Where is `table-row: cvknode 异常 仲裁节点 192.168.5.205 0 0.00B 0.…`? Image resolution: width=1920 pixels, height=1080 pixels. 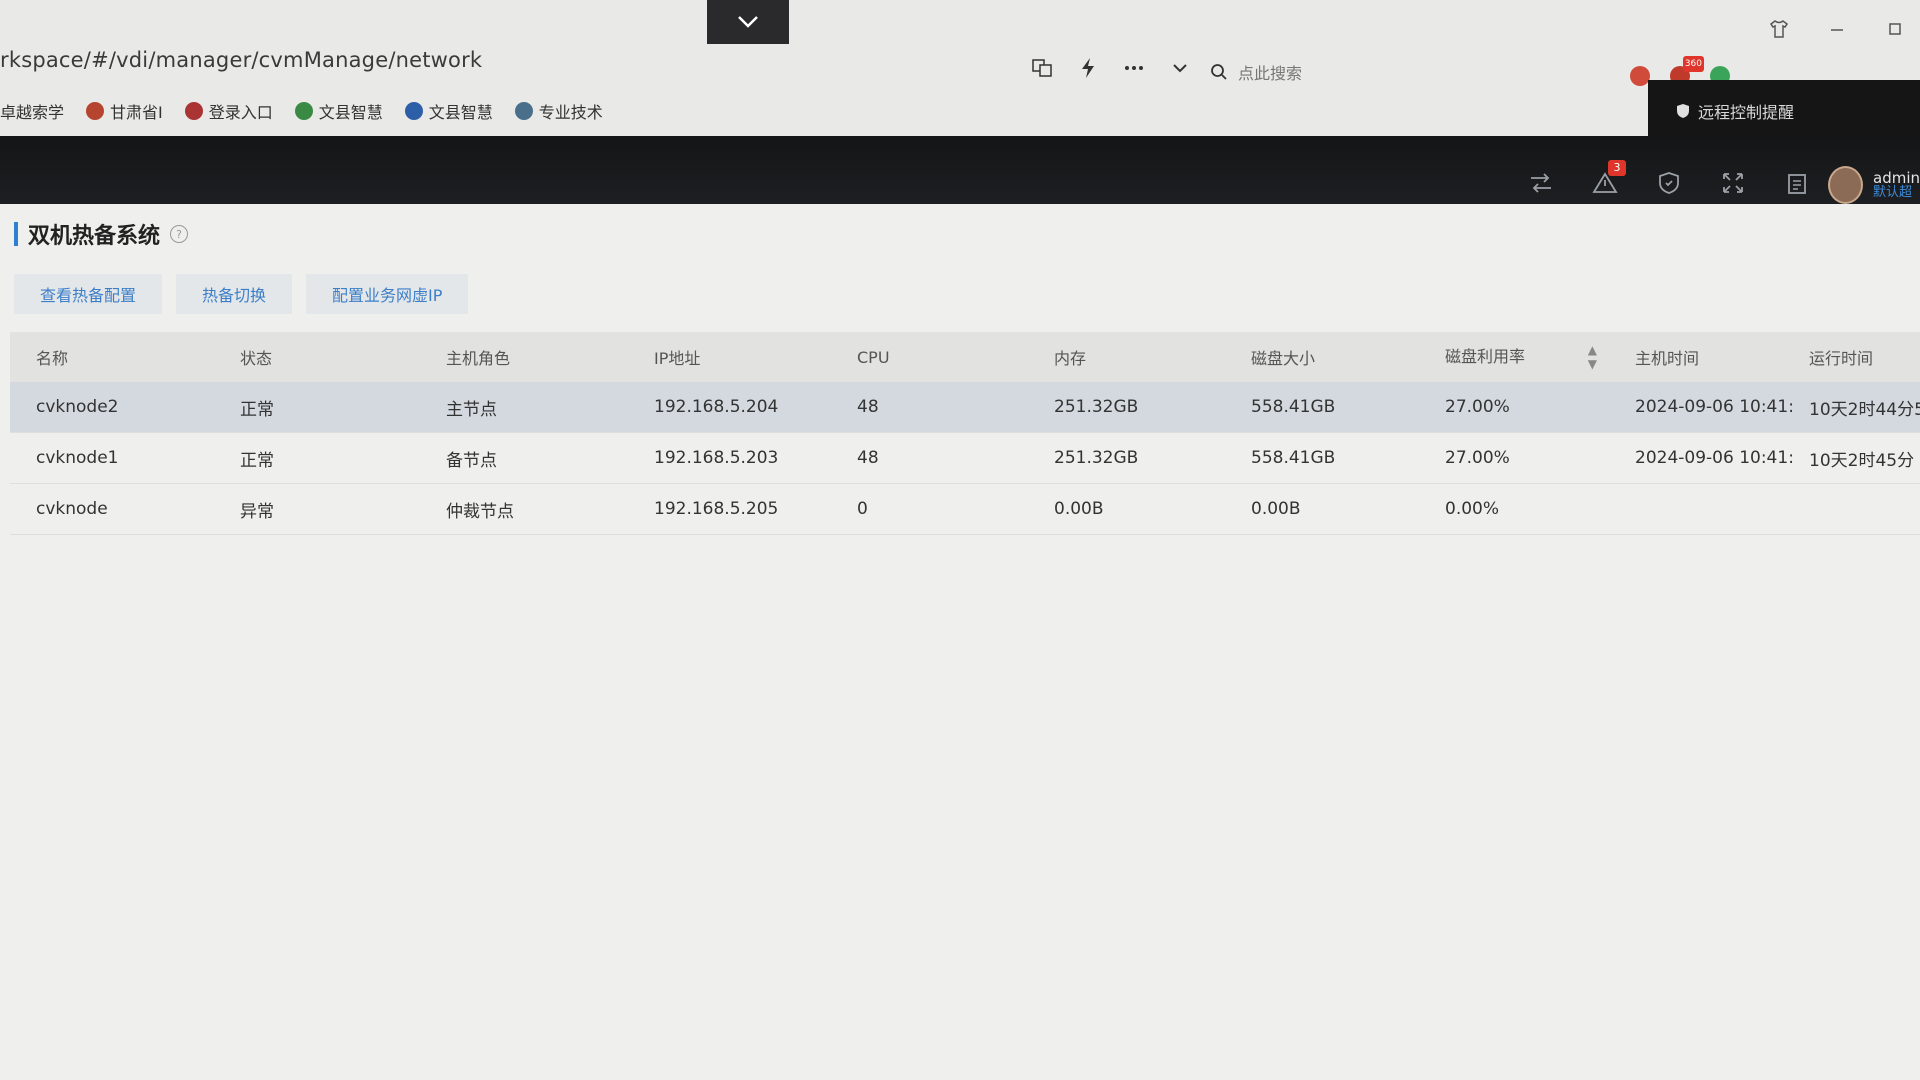 table-row: cvknode 异常 仲裁节点 192.168.5.205 0 0.00B 0.… is located at coordinates (965, 509).